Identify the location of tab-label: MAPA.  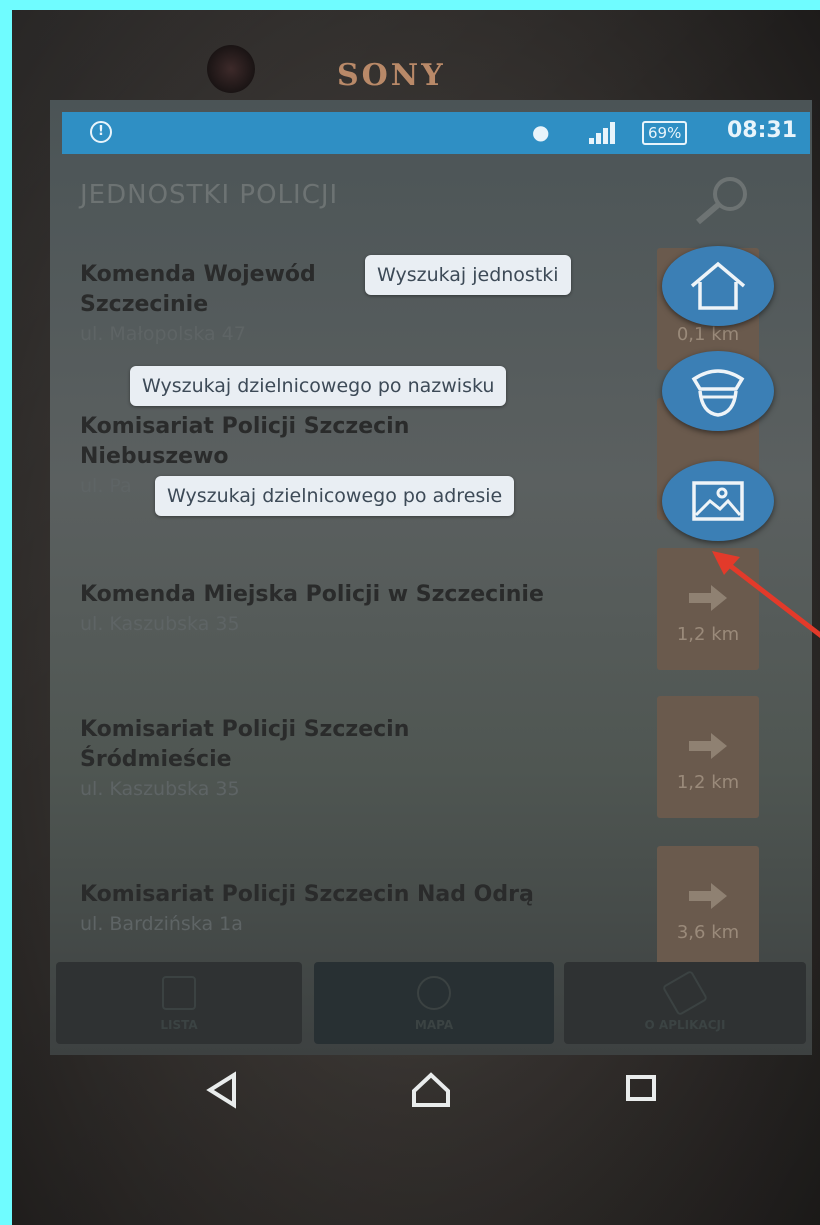
(434, 1025).